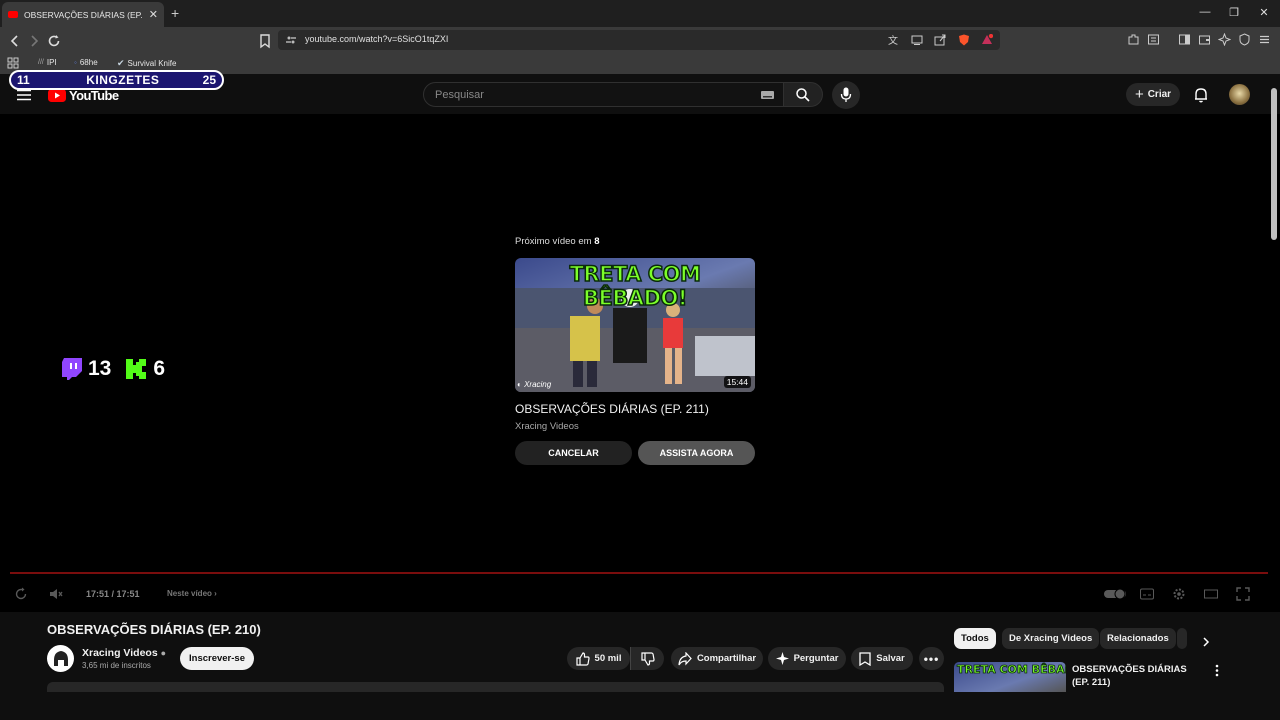  I want to click on replay-icon, so click(21, 594).